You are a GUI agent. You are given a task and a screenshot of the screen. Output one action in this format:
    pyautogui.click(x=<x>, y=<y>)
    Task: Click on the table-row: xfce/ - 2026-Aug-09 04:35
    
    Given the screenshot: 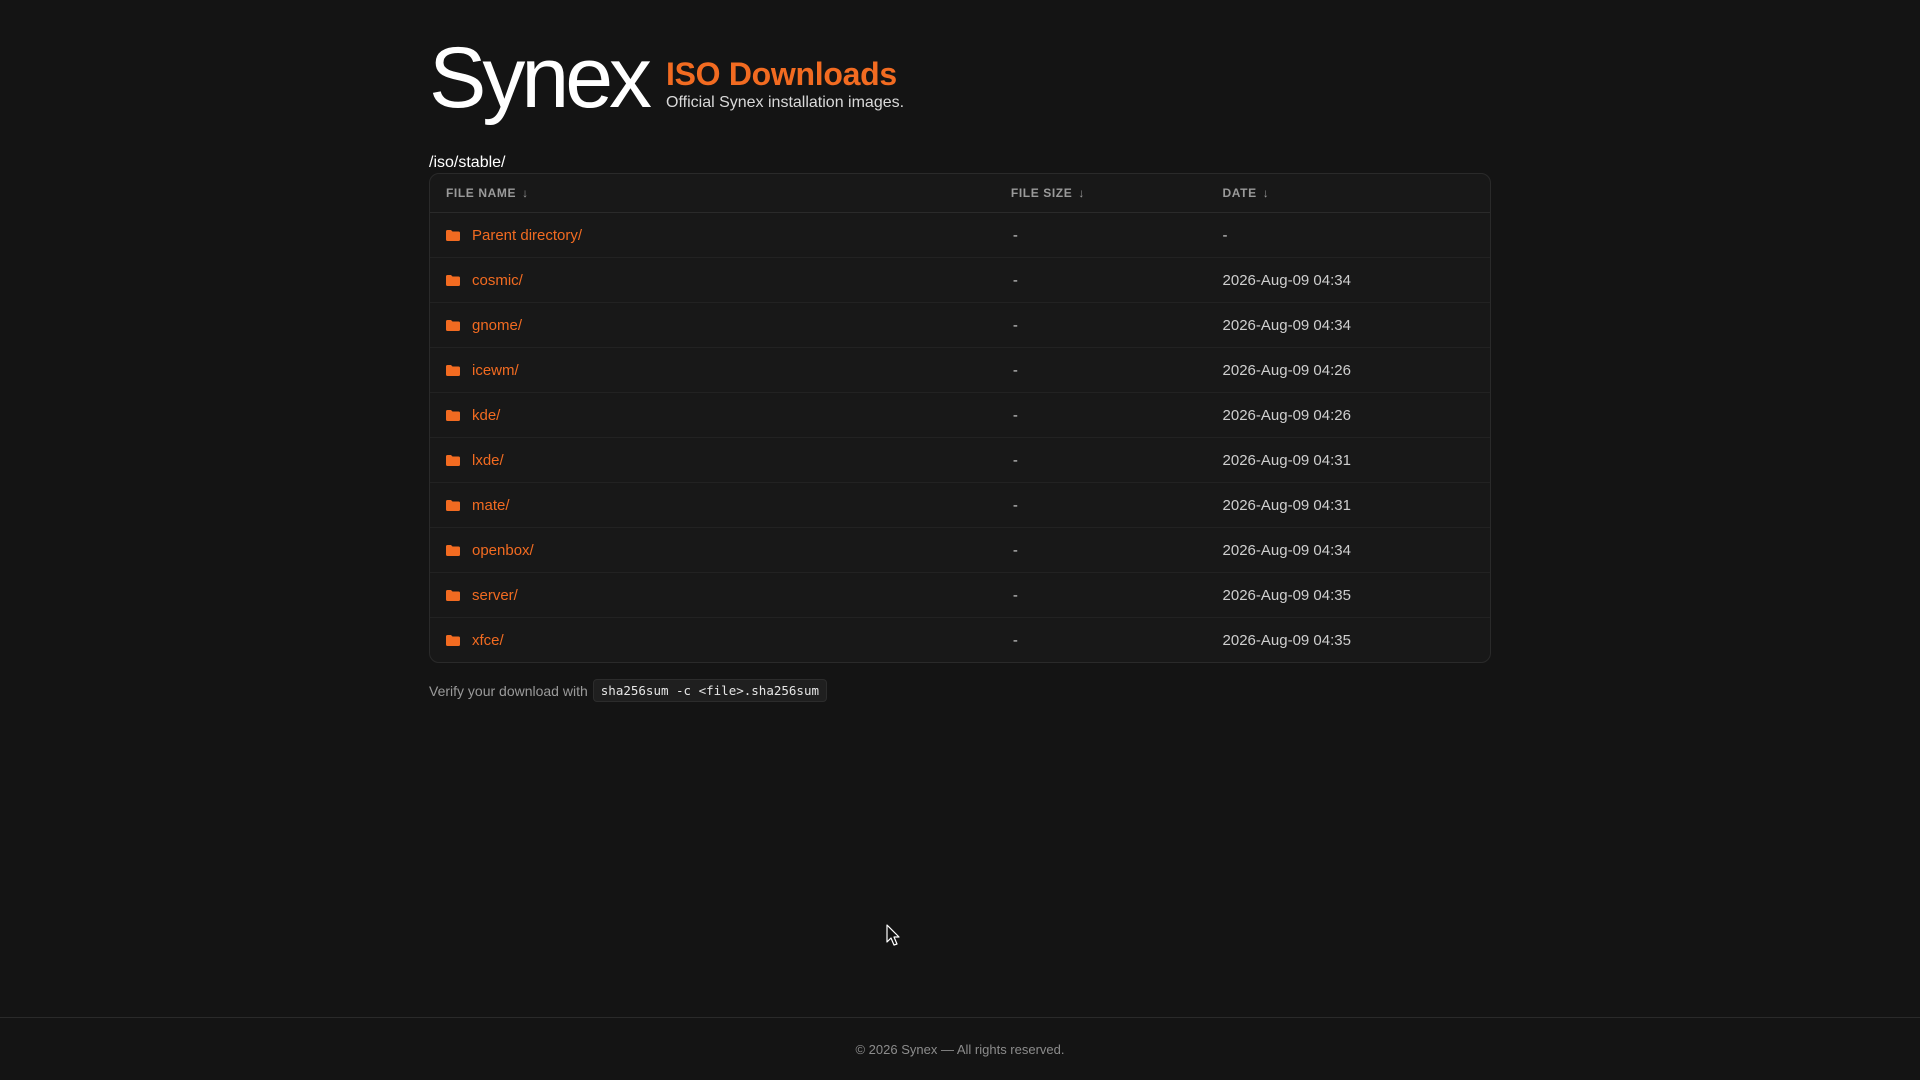 What is the action you would take?
    pyautogui.click(x=960, y=640)
    